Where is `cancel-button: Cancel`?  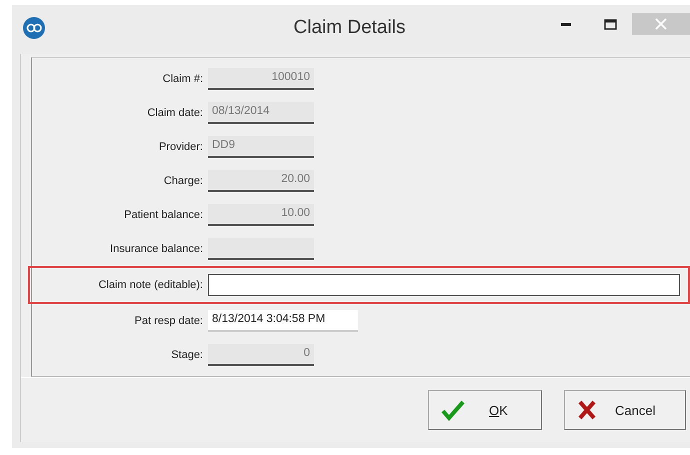 cancel-button: Cancel is located at coordinates (625, 410).